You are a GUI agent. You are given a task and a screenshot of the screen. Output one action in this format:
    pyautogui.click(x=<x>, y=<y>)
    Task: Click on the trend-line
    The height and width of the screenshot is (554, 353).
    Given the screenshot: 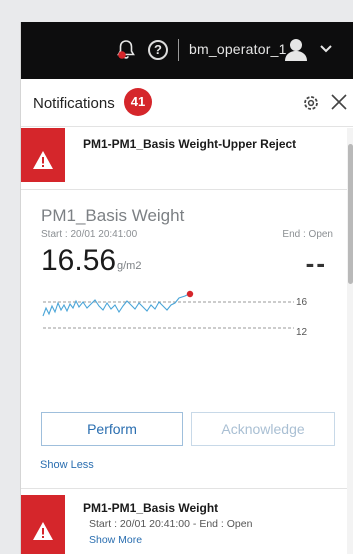 What is the action you would take?
    pyautogui.click(x=116, y=305)
    